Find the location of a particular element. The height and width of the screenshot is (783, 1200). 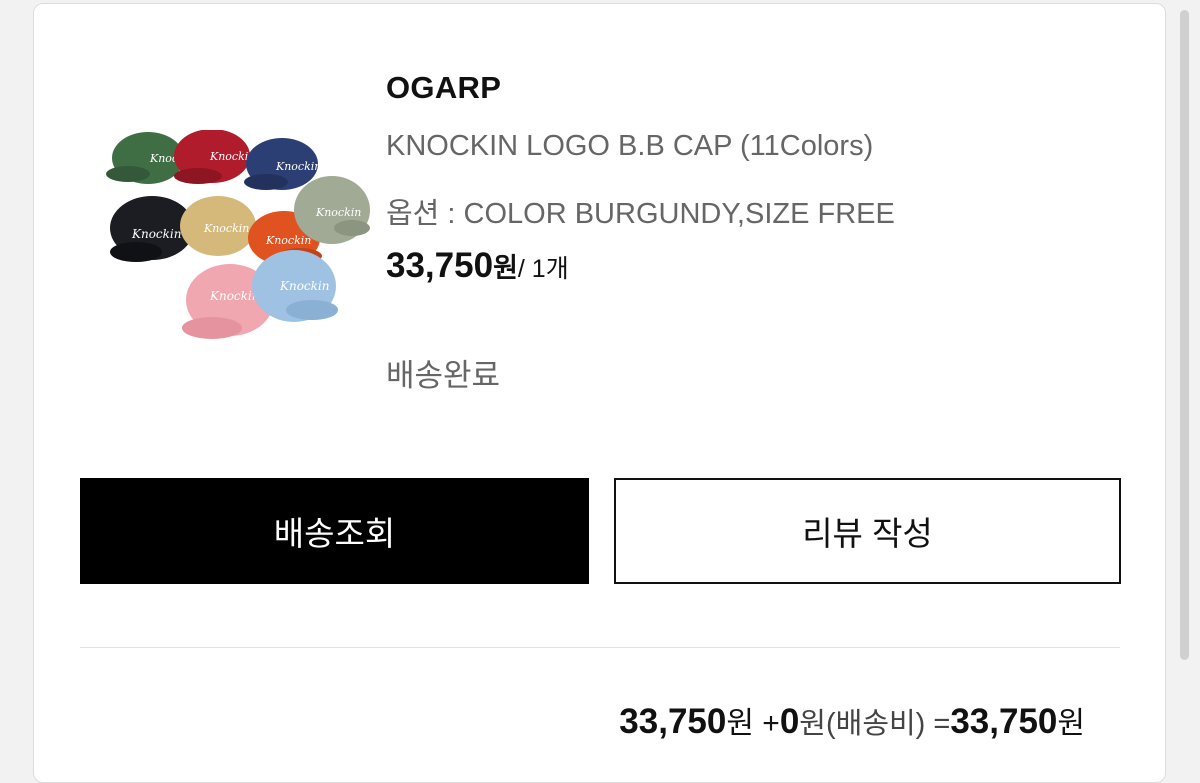

item-currency: 원 is located at coordinates (740, 723).